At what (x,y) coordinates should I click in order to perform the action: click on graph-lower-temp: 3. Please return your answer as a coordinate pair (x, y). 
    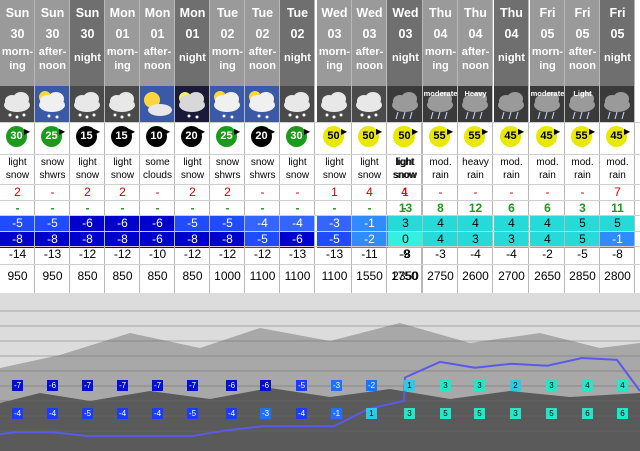
    Looking at the image, I should click on (515, 413).